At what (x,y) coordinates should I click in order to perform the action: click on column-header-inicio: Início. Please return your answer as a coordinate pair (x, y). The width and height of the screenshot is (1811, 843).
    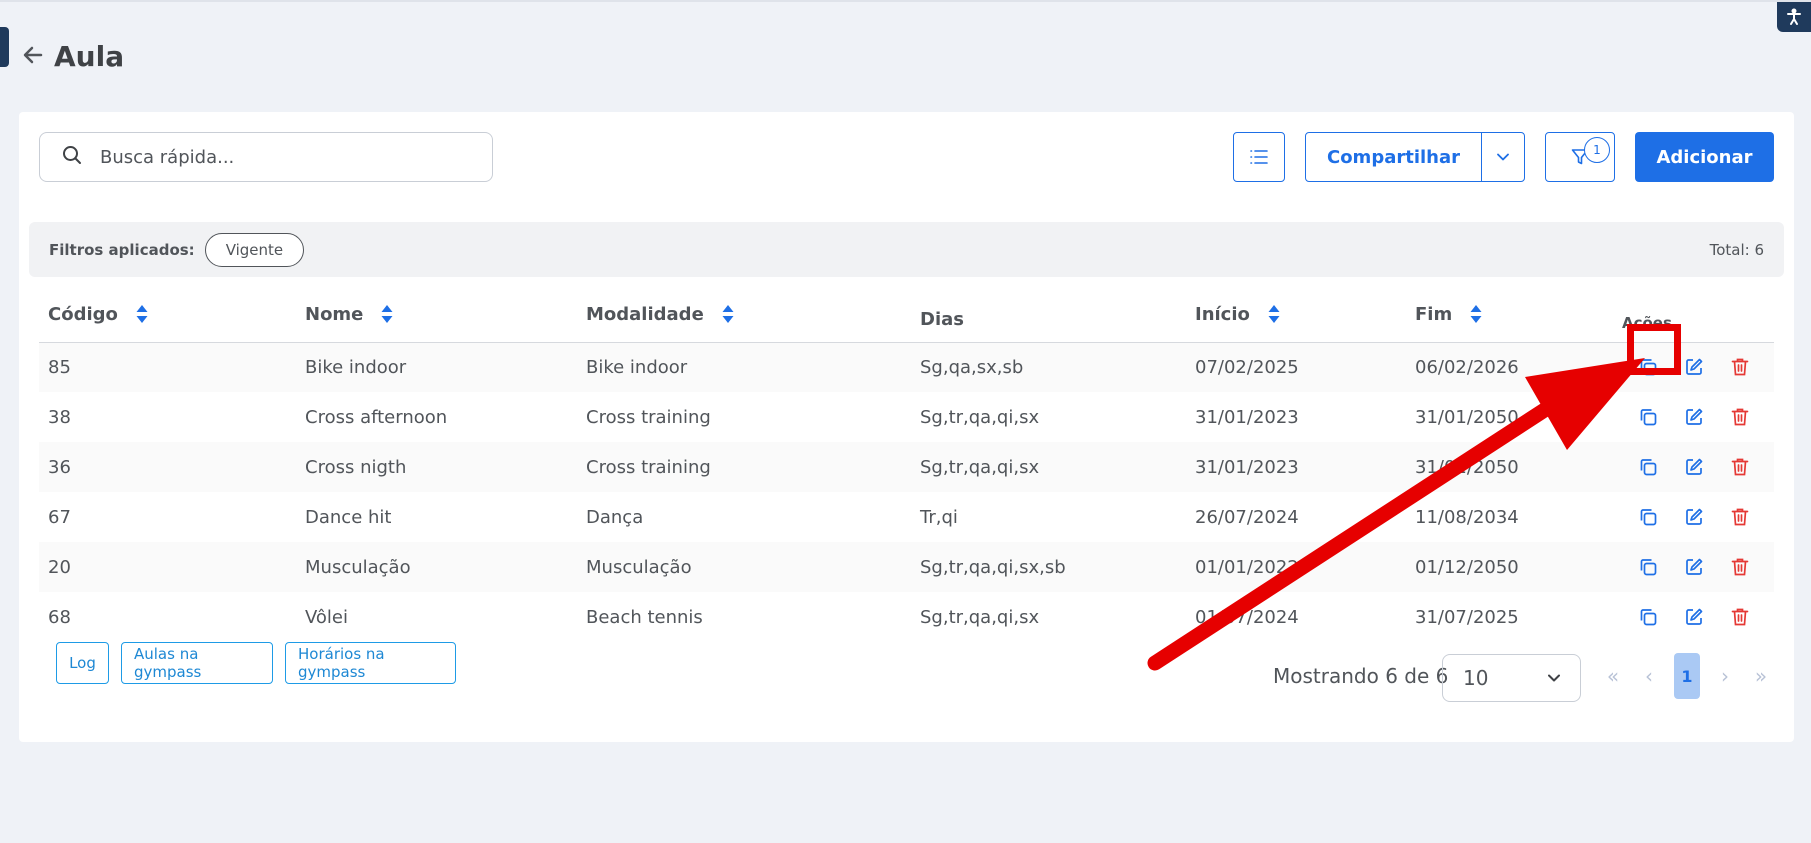
    Looking at the image, I should click on (1296, 315).